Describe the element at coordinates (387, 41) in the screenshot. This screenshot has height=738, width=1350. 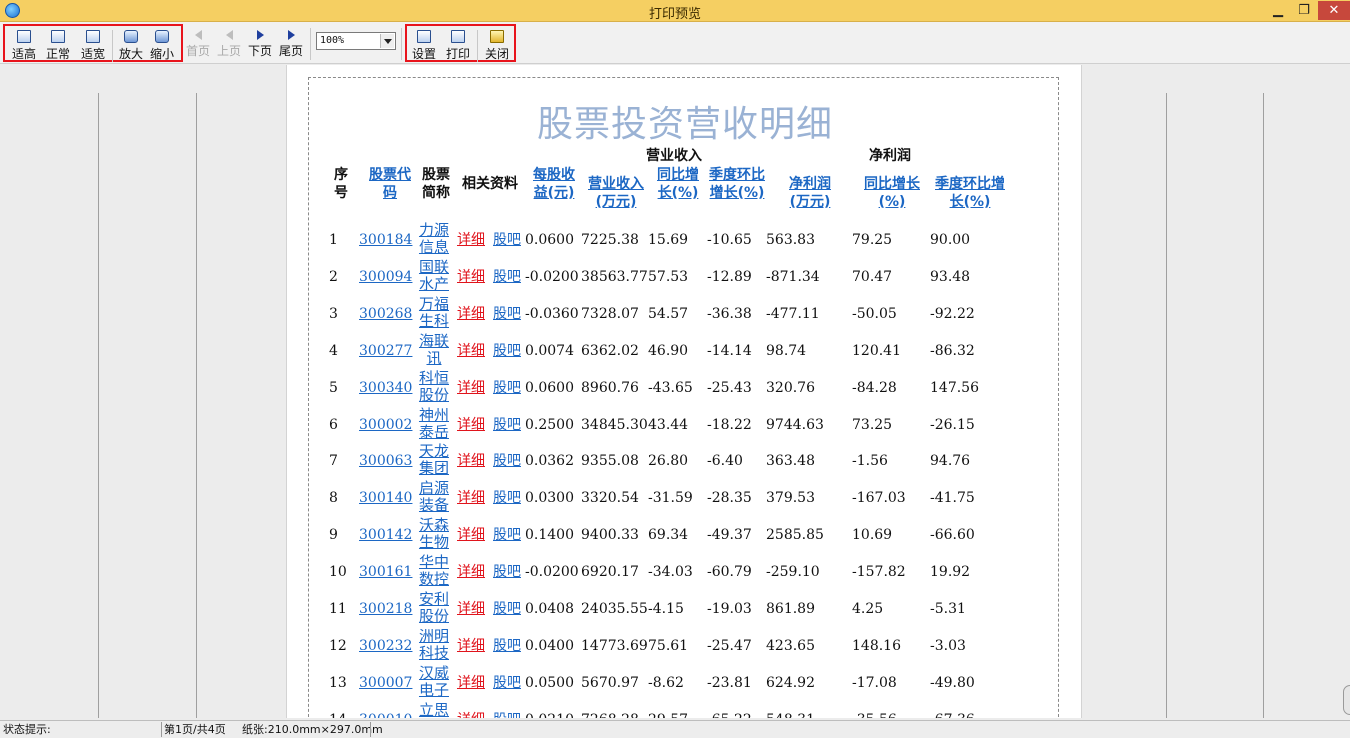
I see `chevron-down-icon` at that location.